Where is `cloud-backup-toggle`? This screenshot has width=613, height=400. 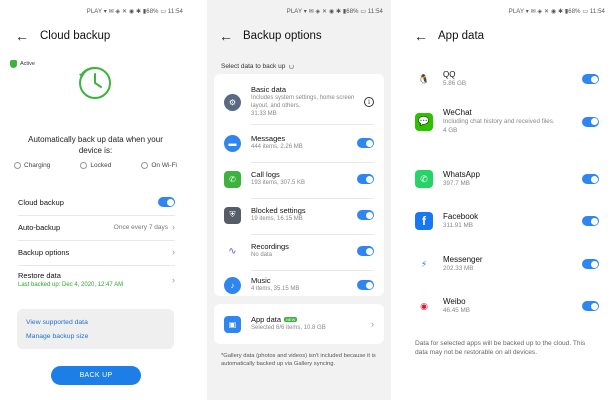 cloud-backup-toggle is located at coordinates (166, 202).